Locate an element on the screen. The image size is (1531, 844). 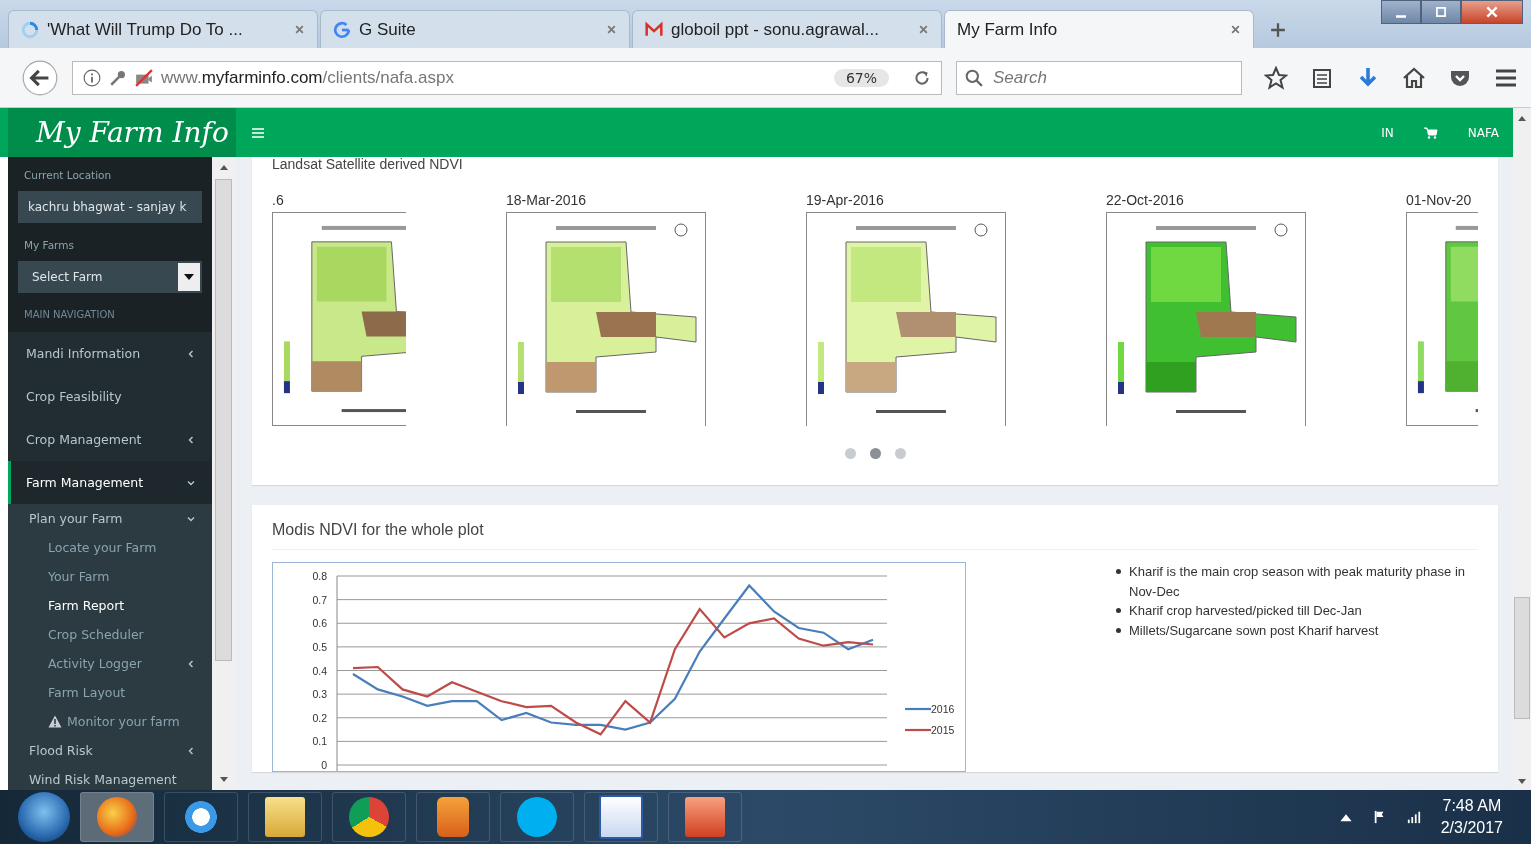
clock-time: 7:48 AM is located at coordinates (1472, 806).